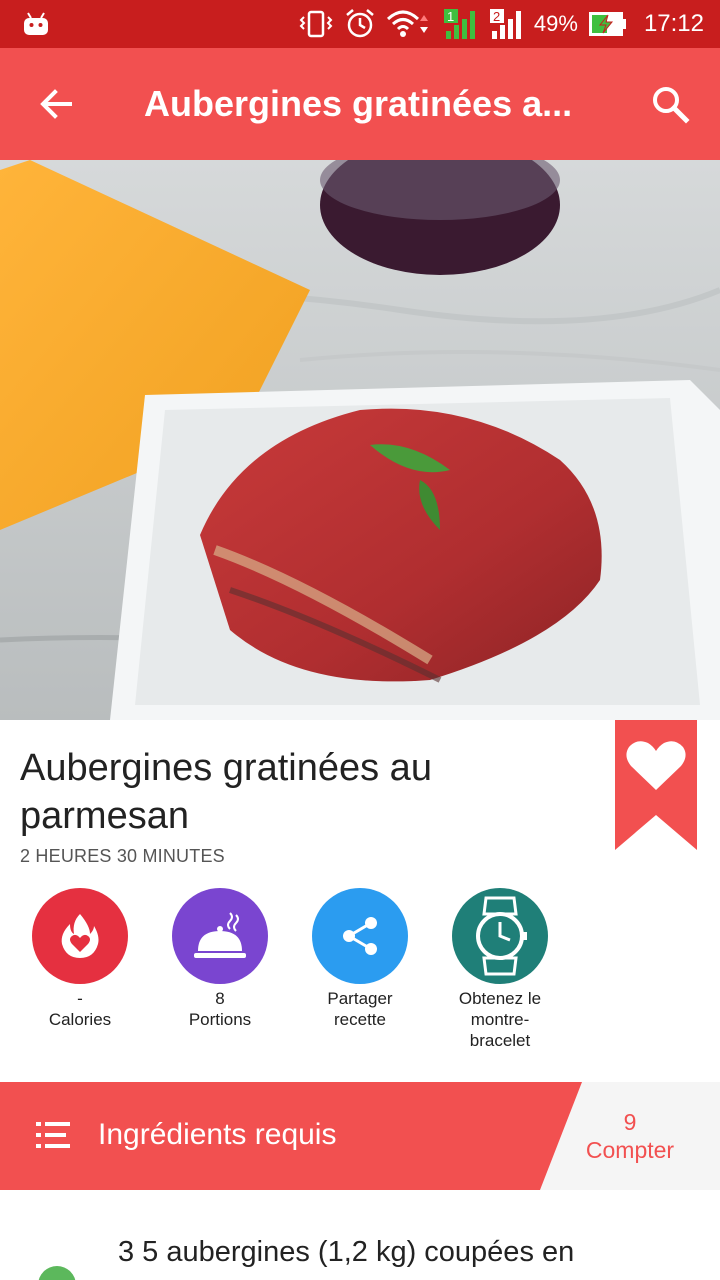 This screenshot has height=1280, width=720. What do you see at coordinates (360, 998) in the screenshot?
I see `share-label-line1: Partager` at bounding box center [360, 998].